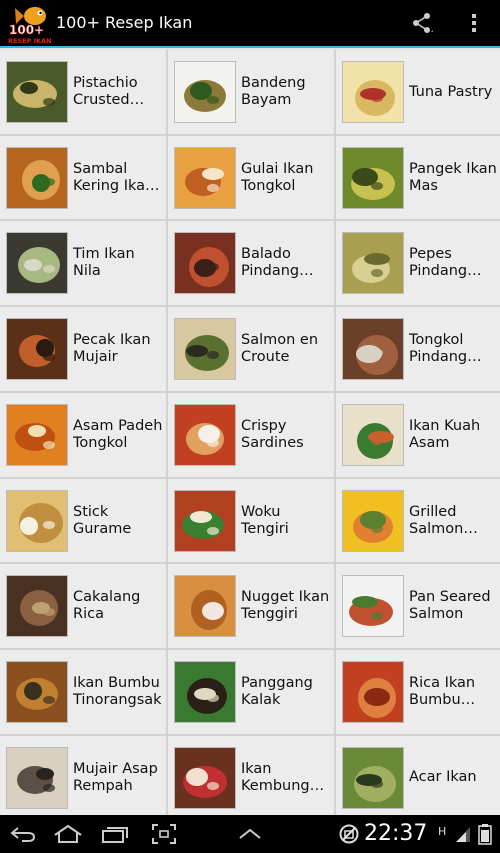  Describe the element at coordinates (485, 834) in the screenshot. I see `battery-icon` at that location.